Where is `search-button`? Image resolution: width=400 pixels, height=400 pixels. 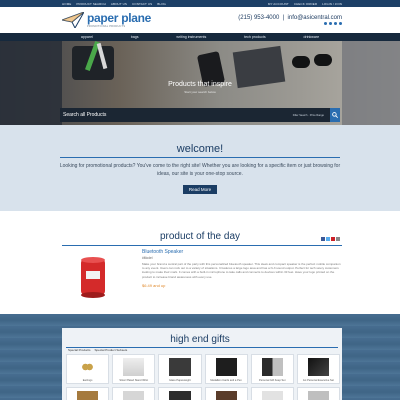
search-button is located at coordinates (335, 115).